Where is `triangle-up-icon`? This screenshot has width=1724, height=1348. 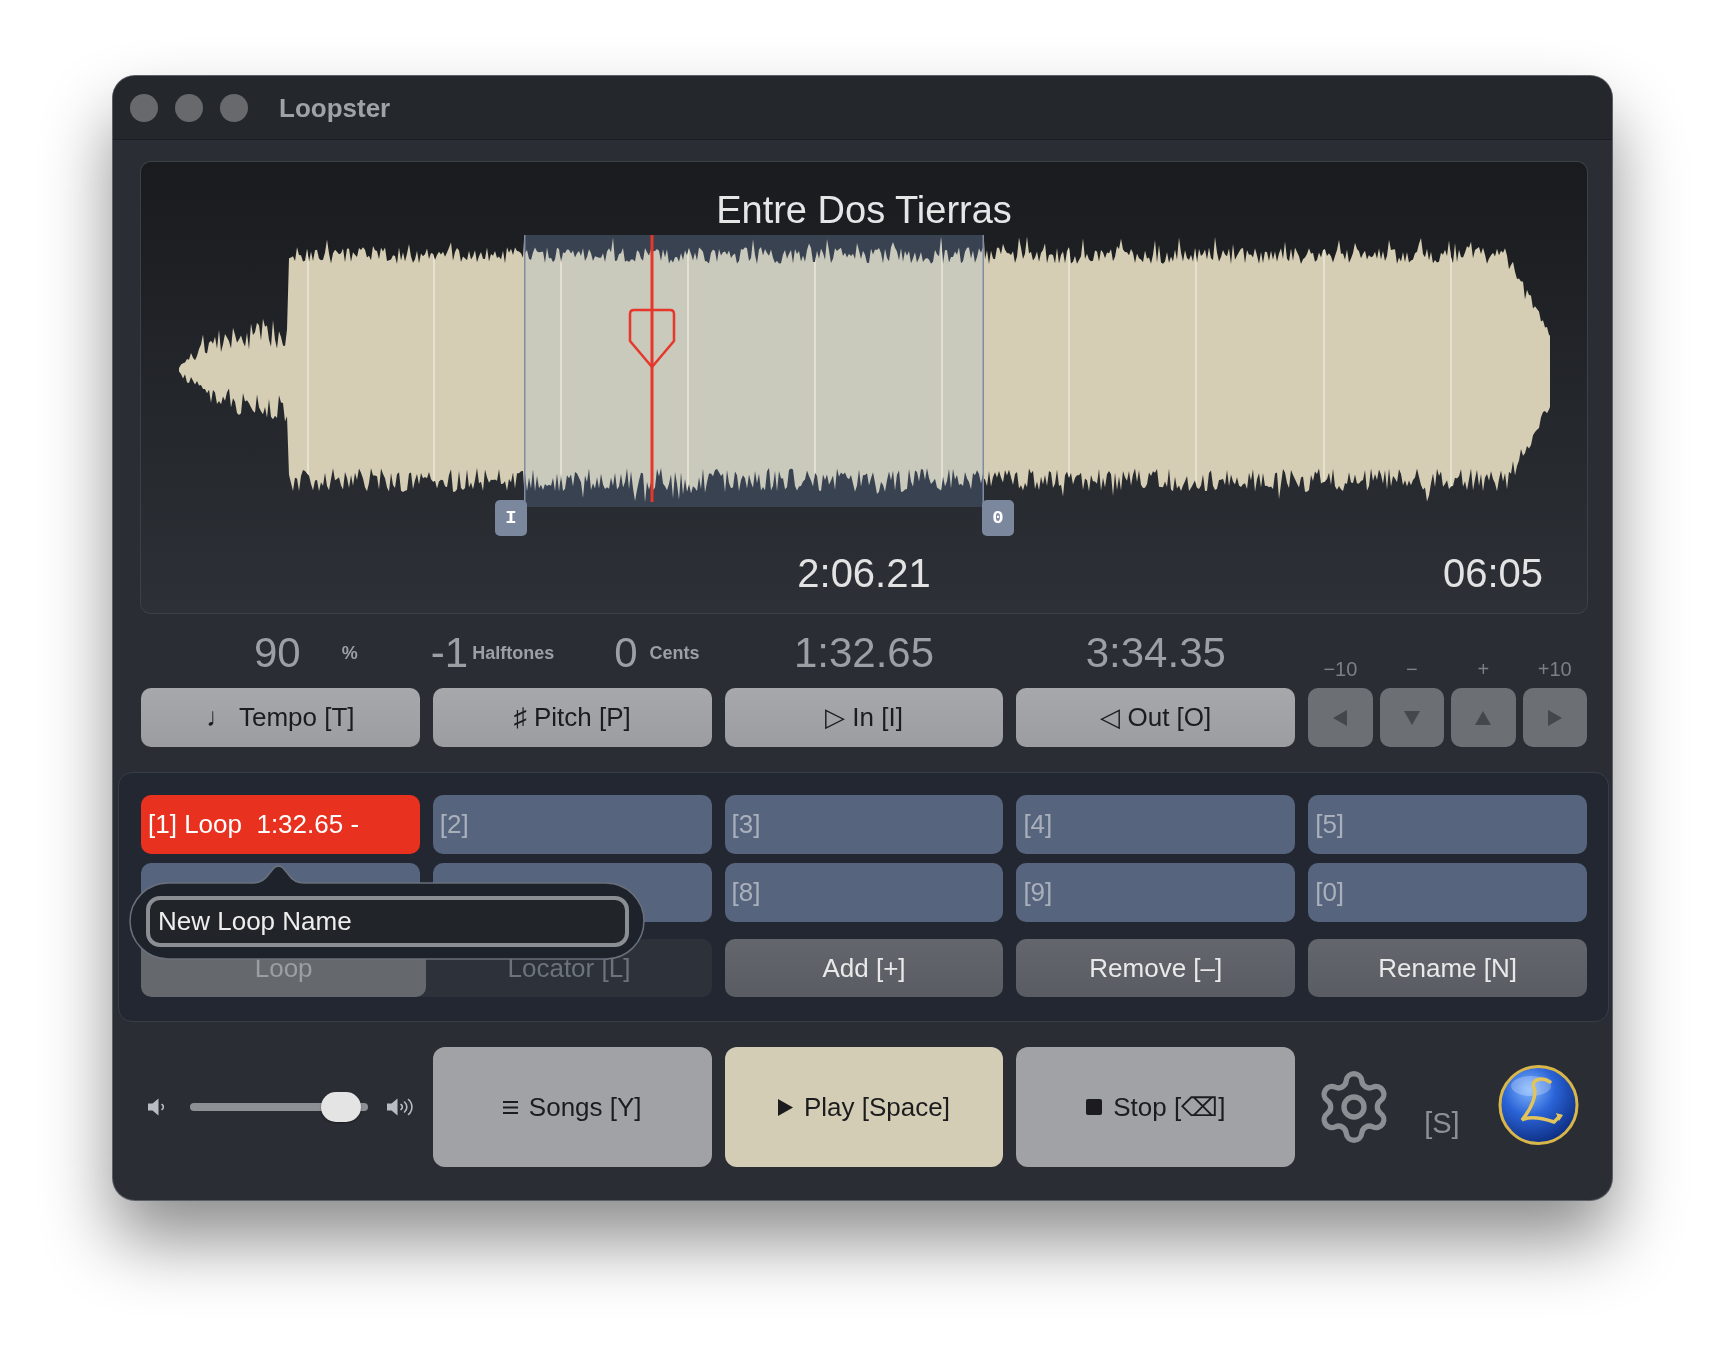 triangle-up-icon is located at coordinates (1483, 717).